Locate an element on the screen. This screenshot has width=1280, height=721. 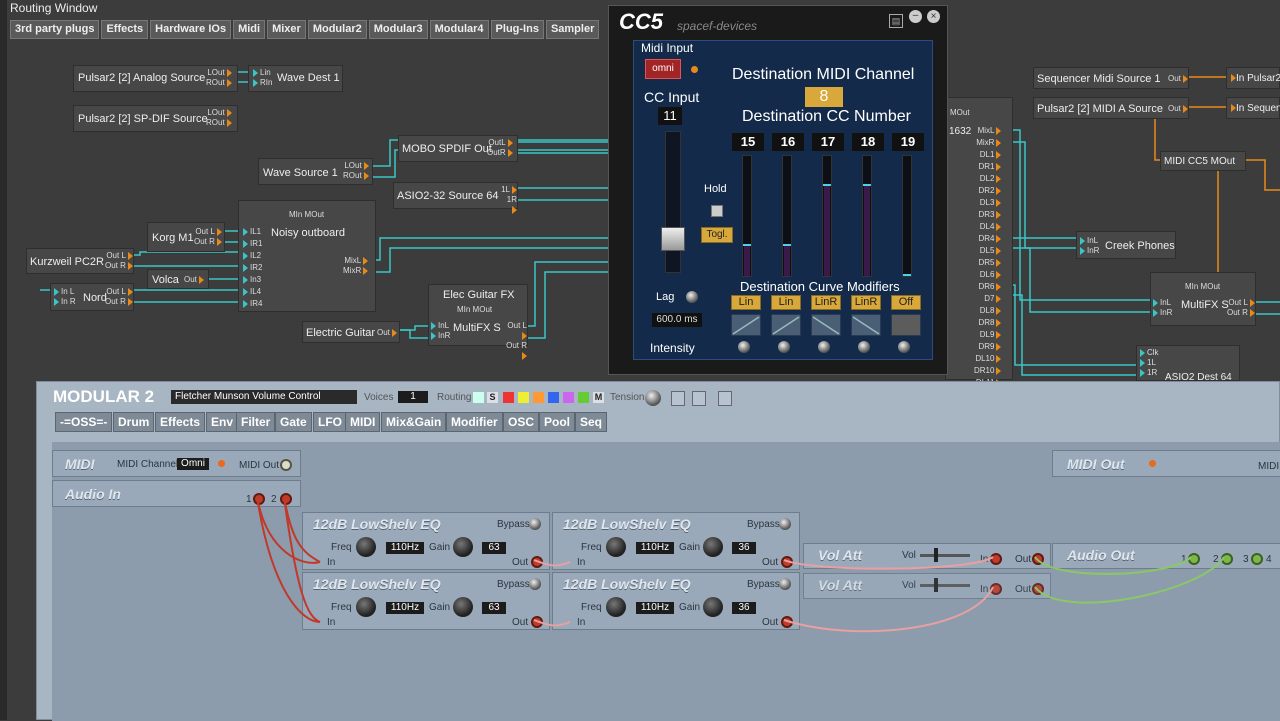
mod-tab-oss: -=OSS=- is located at coordinates (84, 422).